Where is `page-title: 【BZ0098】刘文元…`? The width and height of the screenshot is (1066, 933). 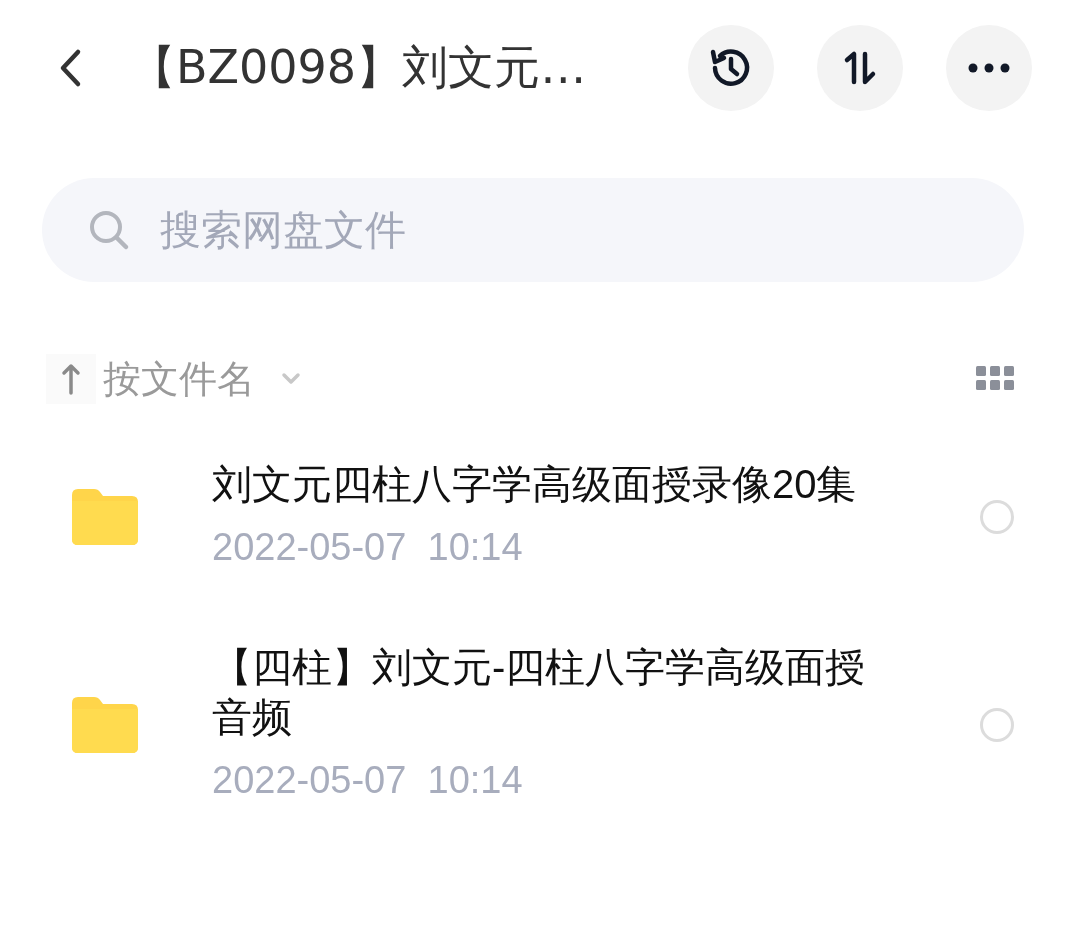 page-title: 【BZ0098】刘文元… is located at coordinates (358, 67).